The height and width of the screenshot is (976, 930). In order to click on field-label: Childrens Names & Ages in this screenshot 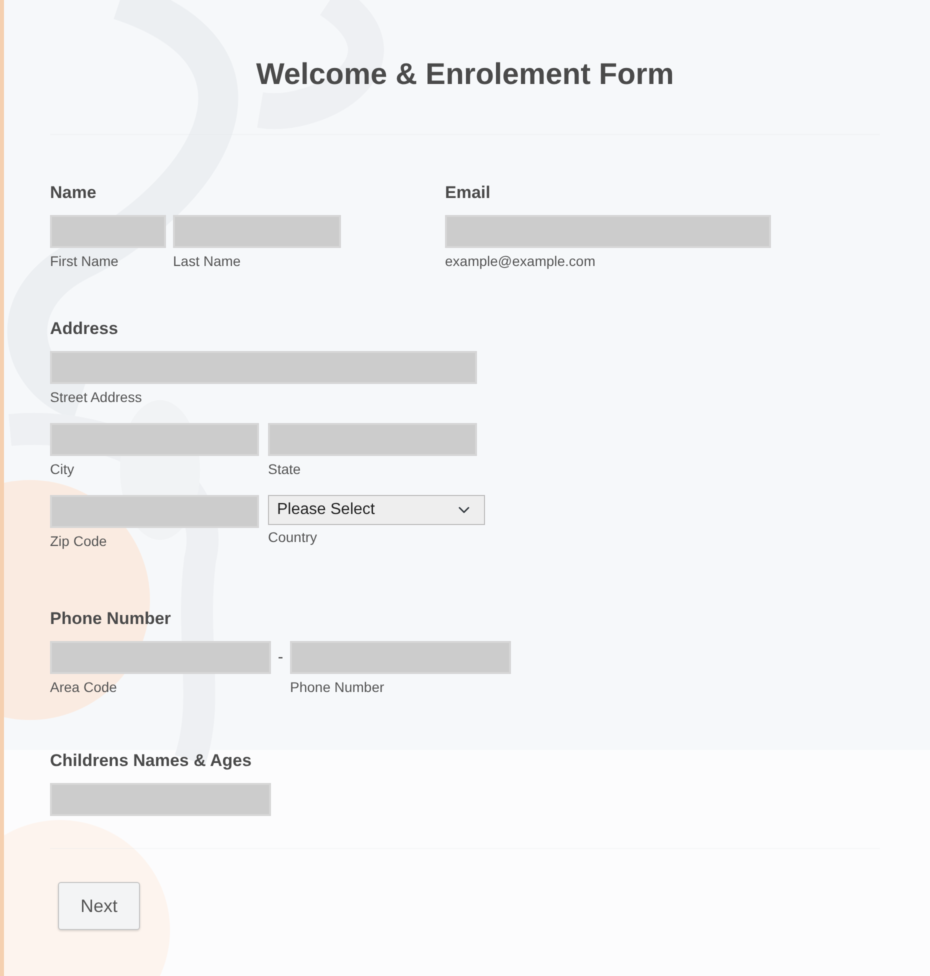, I will do `click(151, 761)`.